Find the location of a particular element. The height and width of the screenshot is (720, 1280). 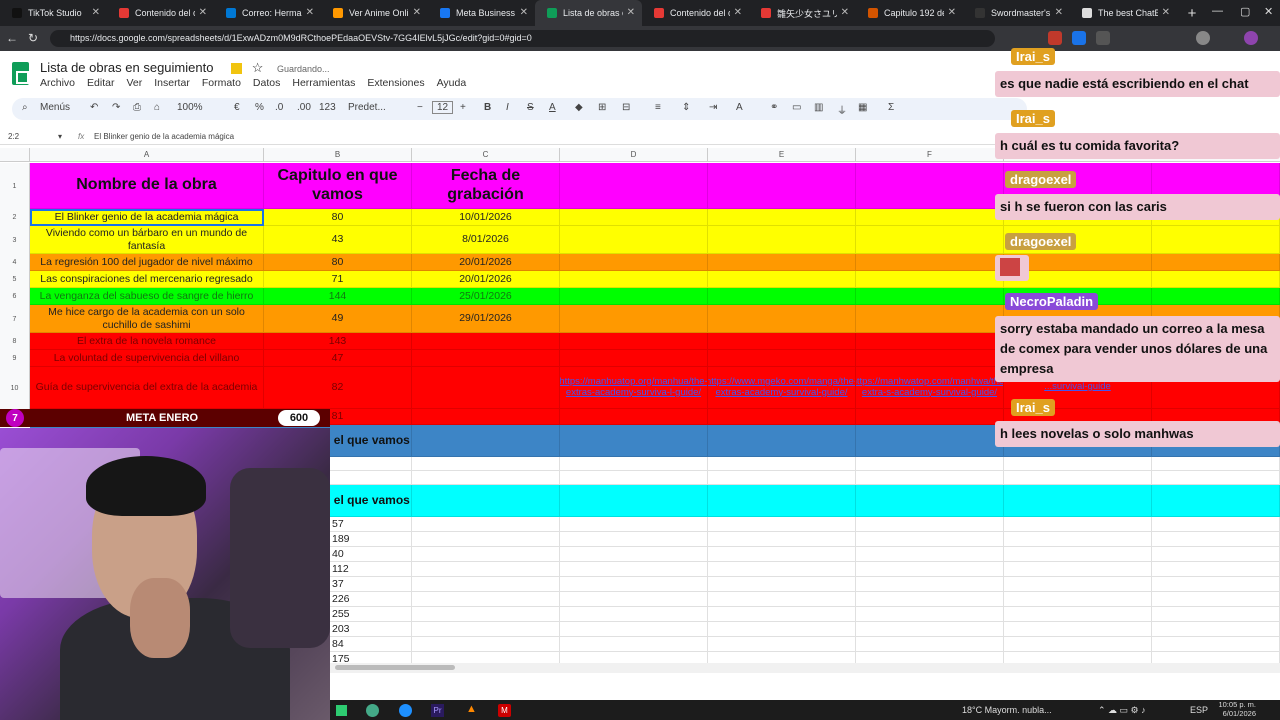

table-cell: Fecha de grabación is located at coordinates (486, 186).